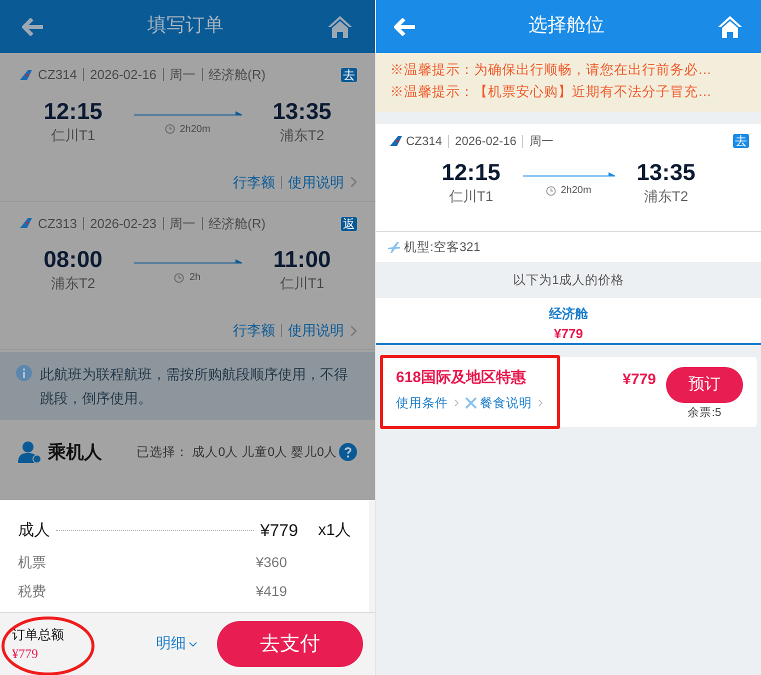 The width and height of the screenshot is (761, 675). What do you see at coordinates (302, 283) in the screenshot?
I see `arrival-airport: 仁川T1` at bounding box center [302, 283].